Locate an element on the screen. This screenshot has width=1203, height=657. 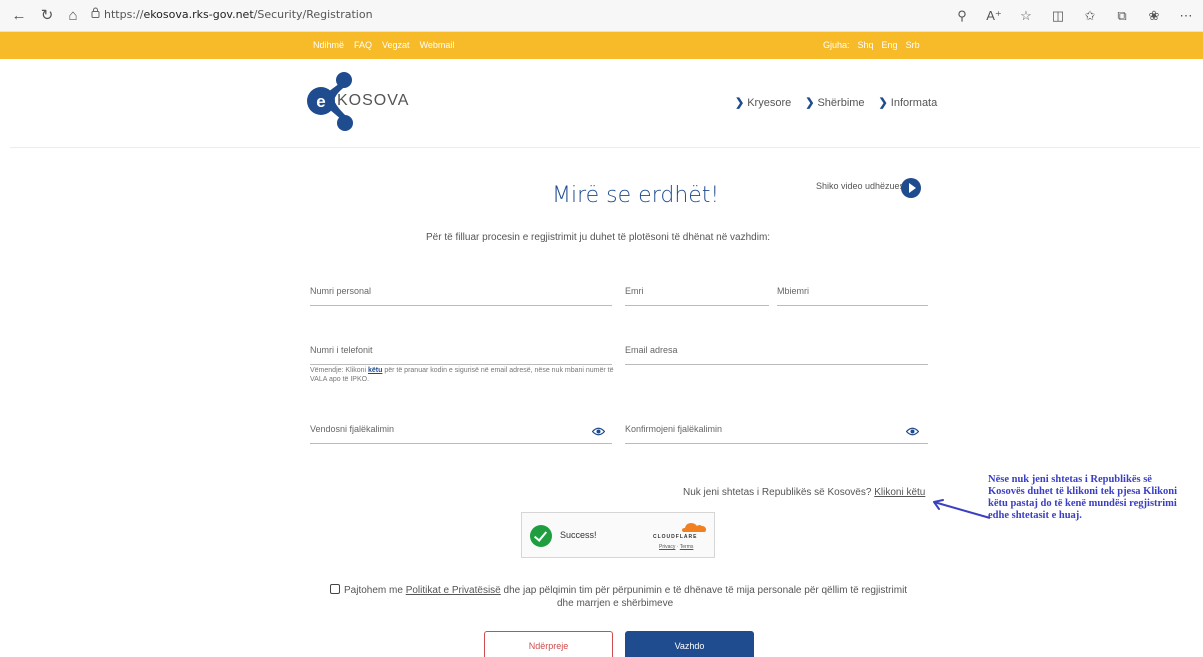
cancel-button: Ndërpreje is located at coordinates (548, 644).